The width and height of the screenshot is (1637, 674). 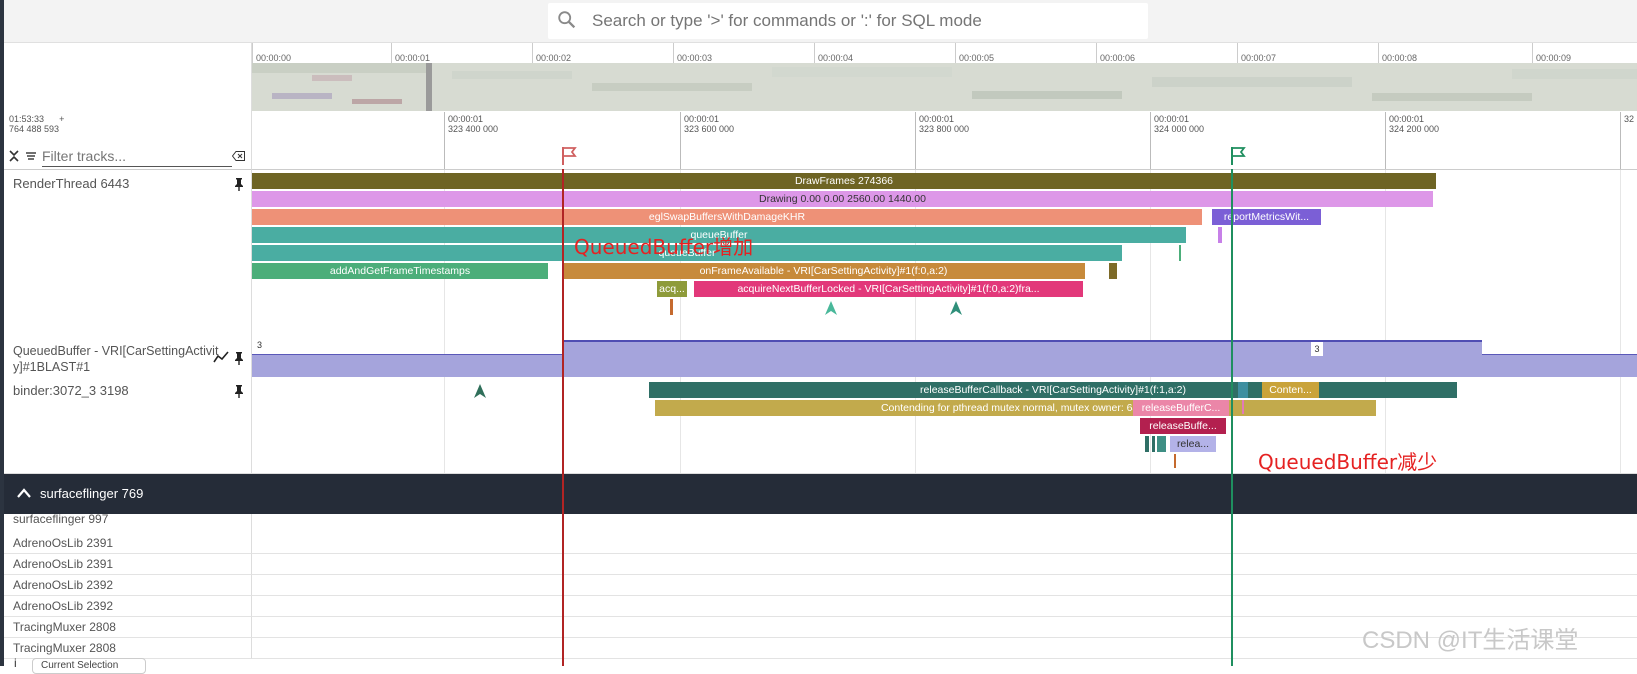 What do you see at coordinates (944, 87) in the screenshot?
I see `overview-minimap` at bounding box center [944, 87].